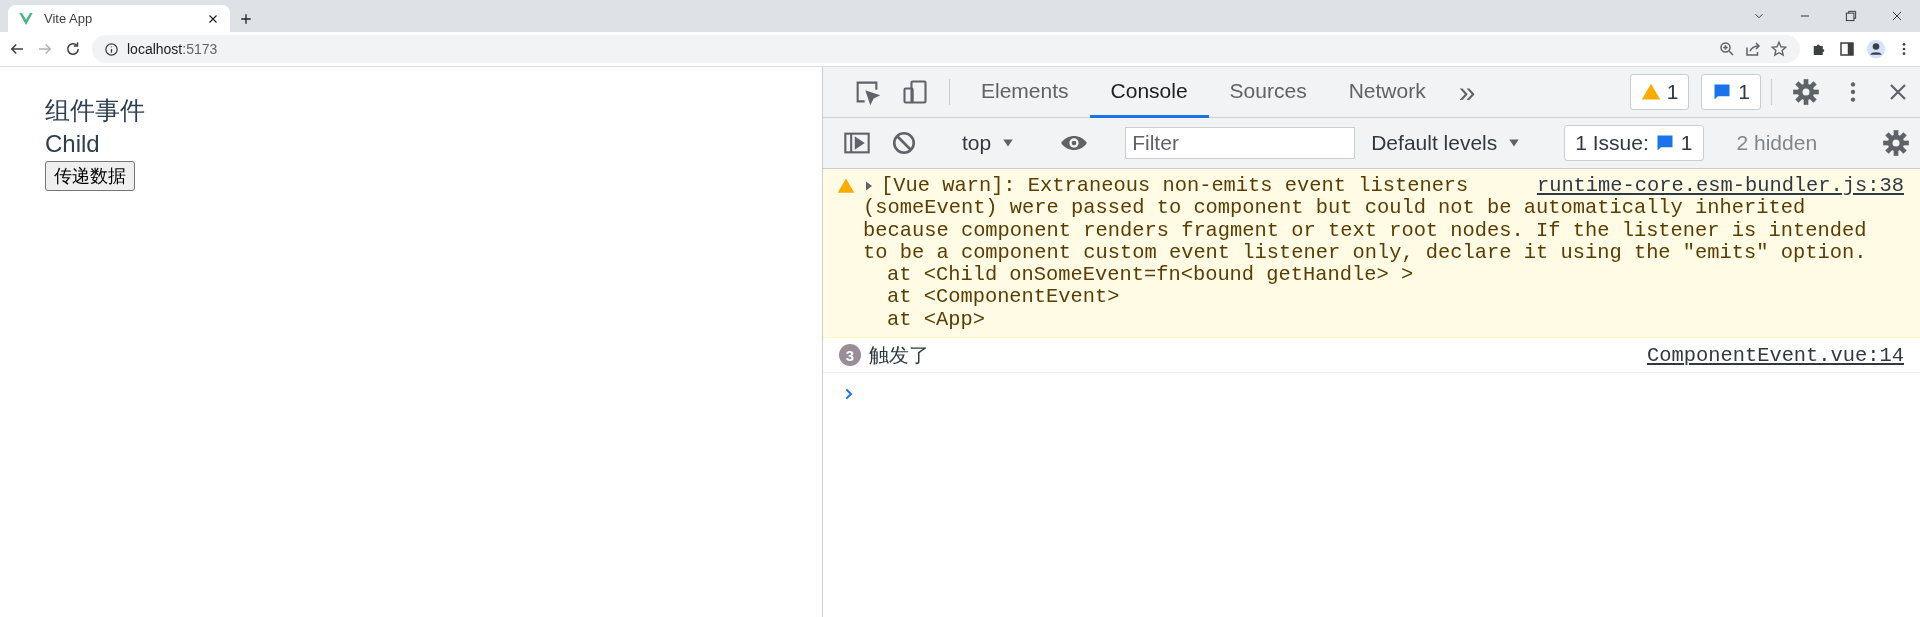 The width and height of the screenshot is (1920, 617). What do you see at coordinates (1175, 186) in the screenshot?
I see `message-text: [Vue warn]: Extraneous non-emits event listeners` at bounding box center [1175, 186].